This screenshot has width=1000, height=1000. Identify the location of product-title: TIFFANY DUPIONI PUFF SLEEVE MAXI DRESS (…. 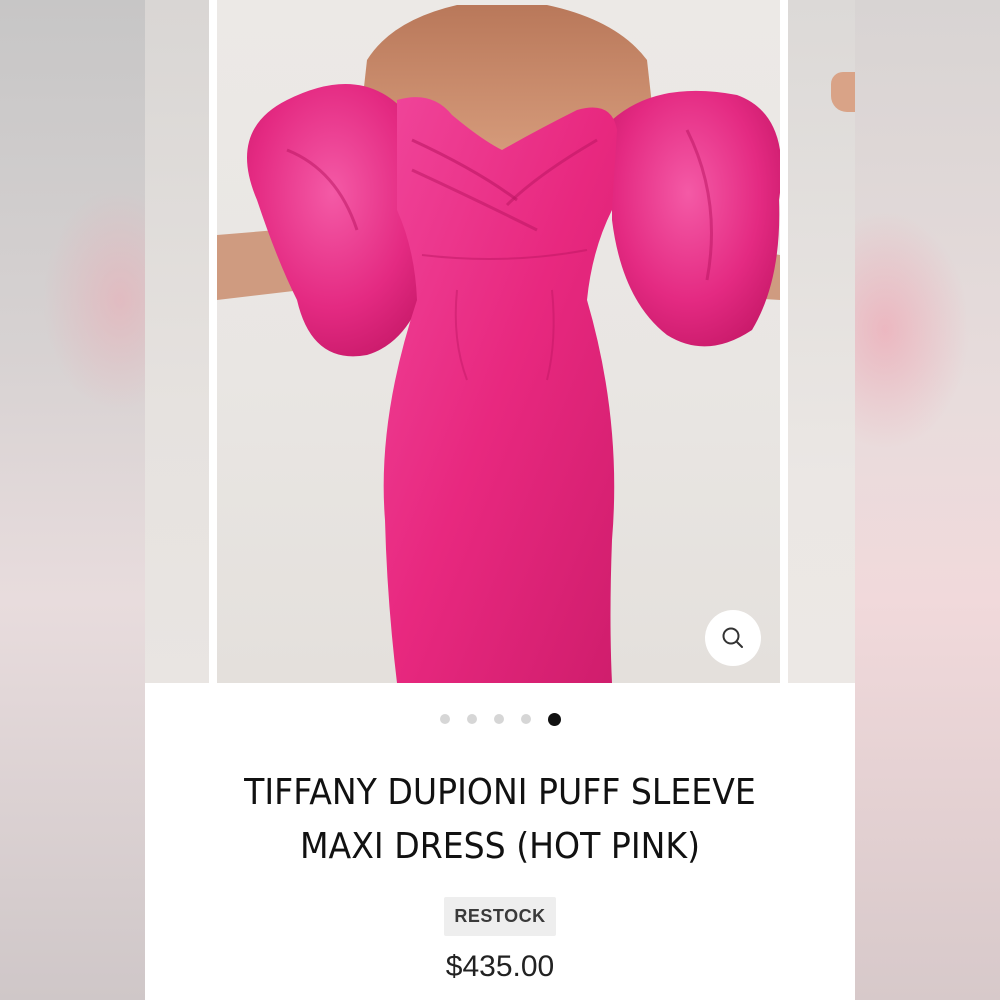
(500, 820).